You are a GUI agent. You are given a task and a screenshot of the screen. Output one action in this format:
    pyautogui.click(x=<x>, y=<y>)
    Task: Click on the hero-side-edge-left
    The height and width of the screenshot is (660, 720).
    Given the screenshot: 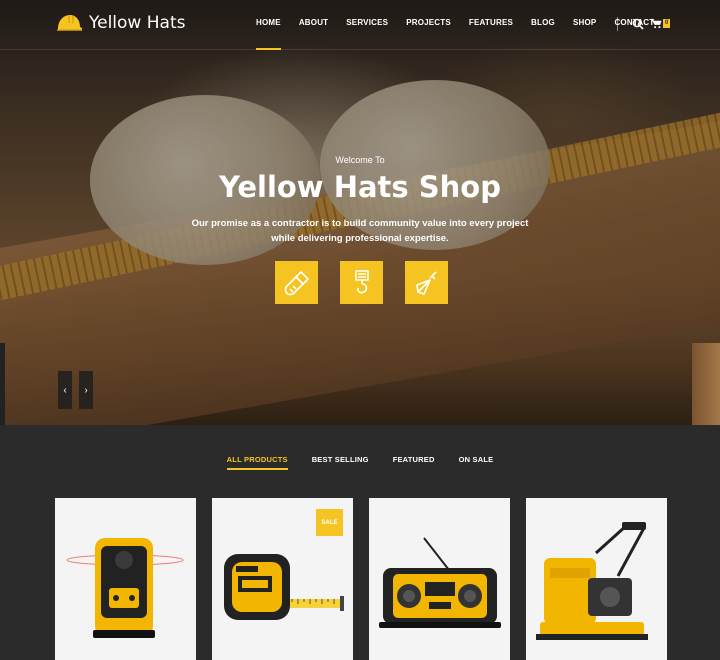 What is the action you would take?
    pyautogui.click(x=2, y=384)
    